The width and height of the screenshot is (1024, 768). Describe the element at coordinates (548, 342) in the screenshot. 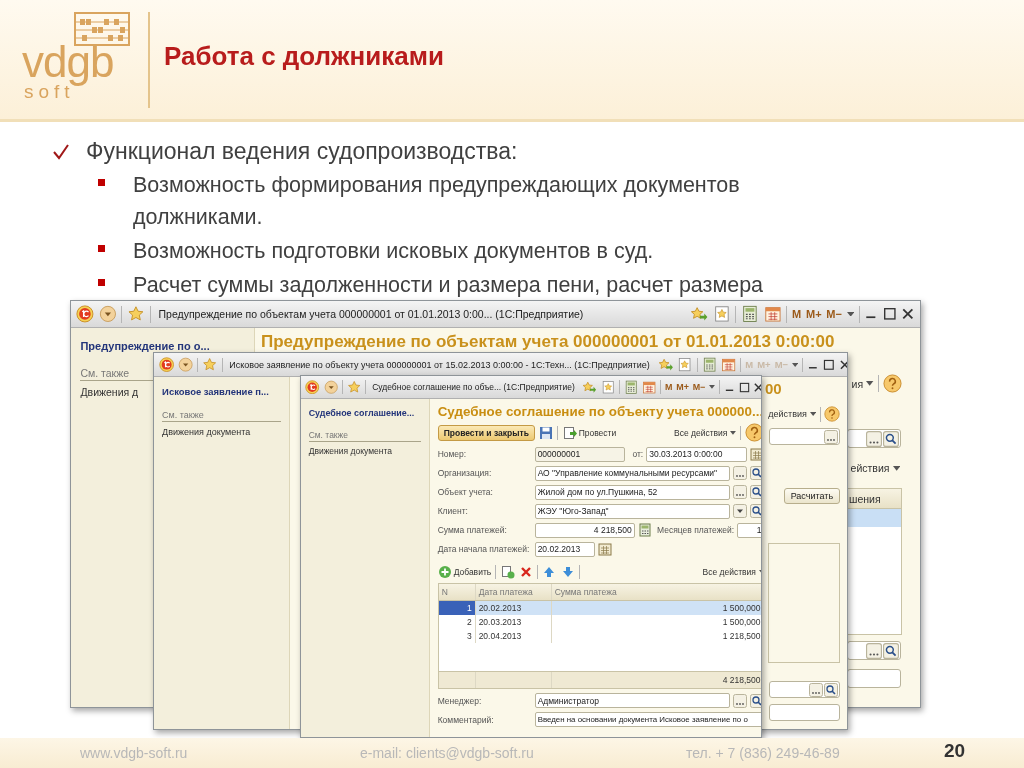

I see `document-heading: Предупреждение по объектам учета 000000001 от 01.01.2013 0:00:00` at that location.